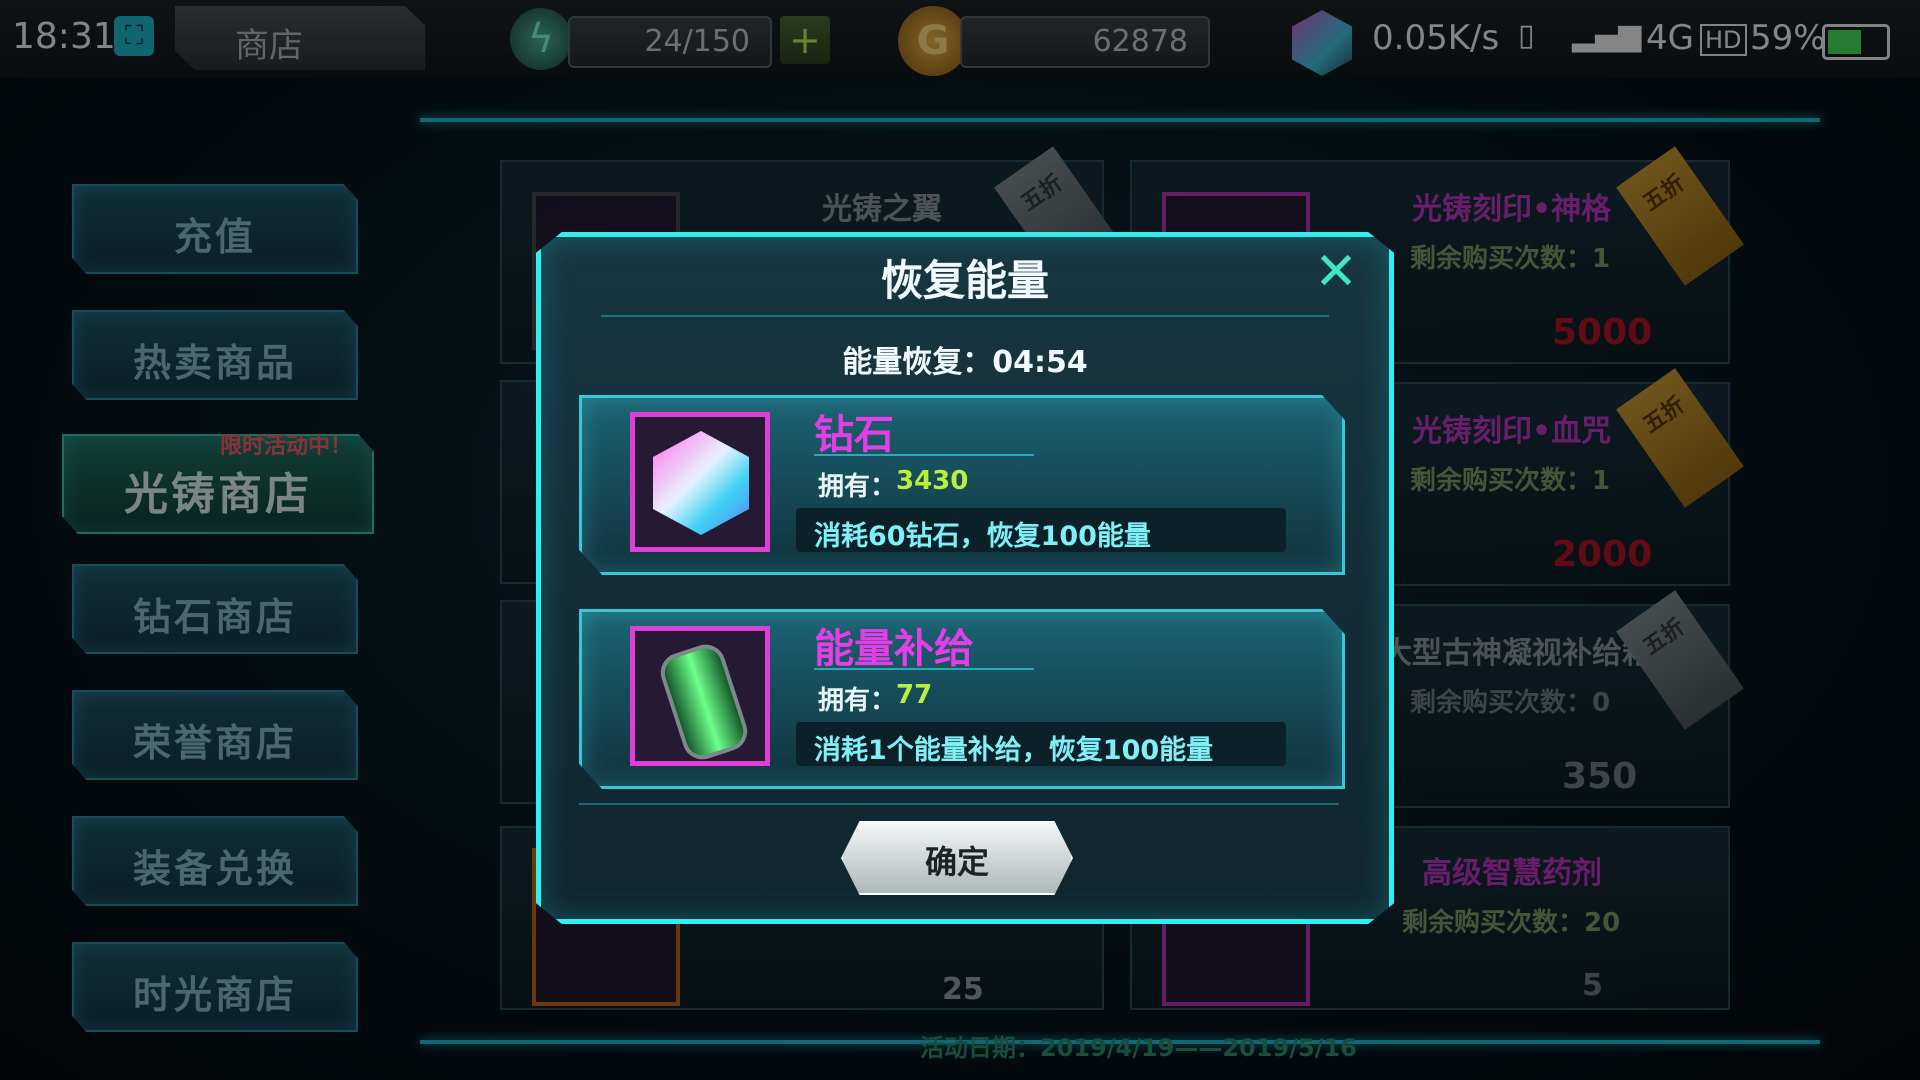  I want to click on energy-canister-icon, so click(700, 696).